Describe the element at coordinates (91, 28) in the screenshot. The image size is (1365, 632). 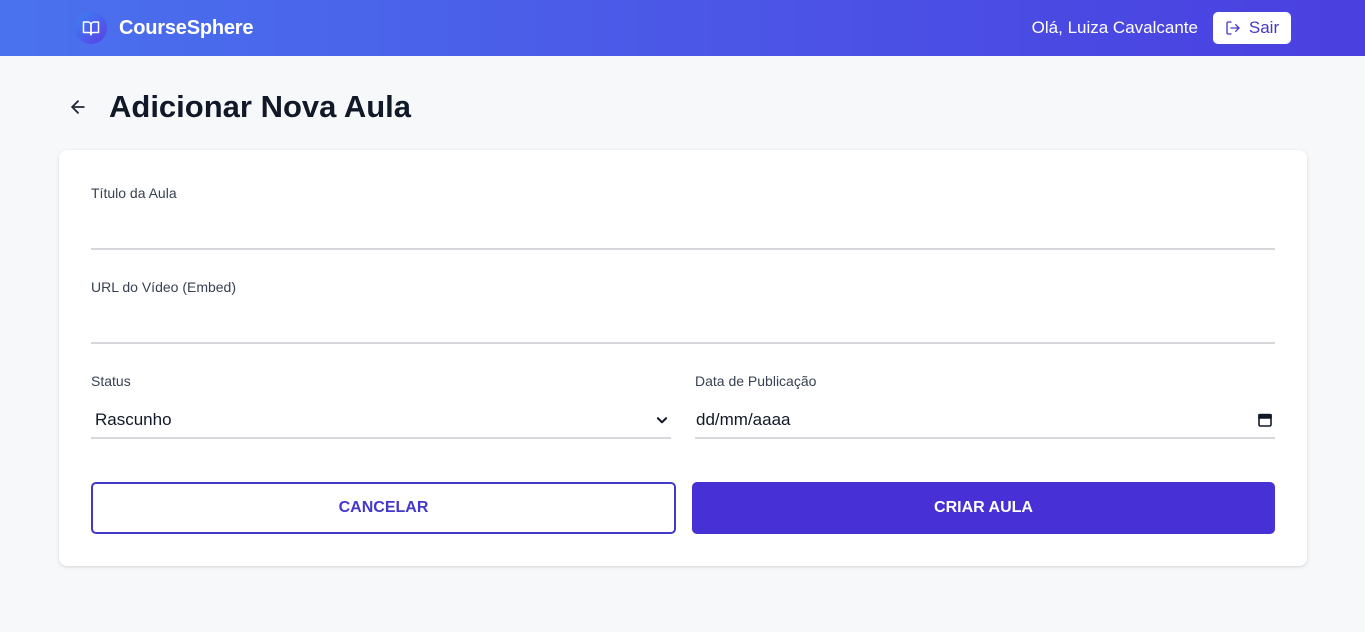
I see `book-icon` at that location.